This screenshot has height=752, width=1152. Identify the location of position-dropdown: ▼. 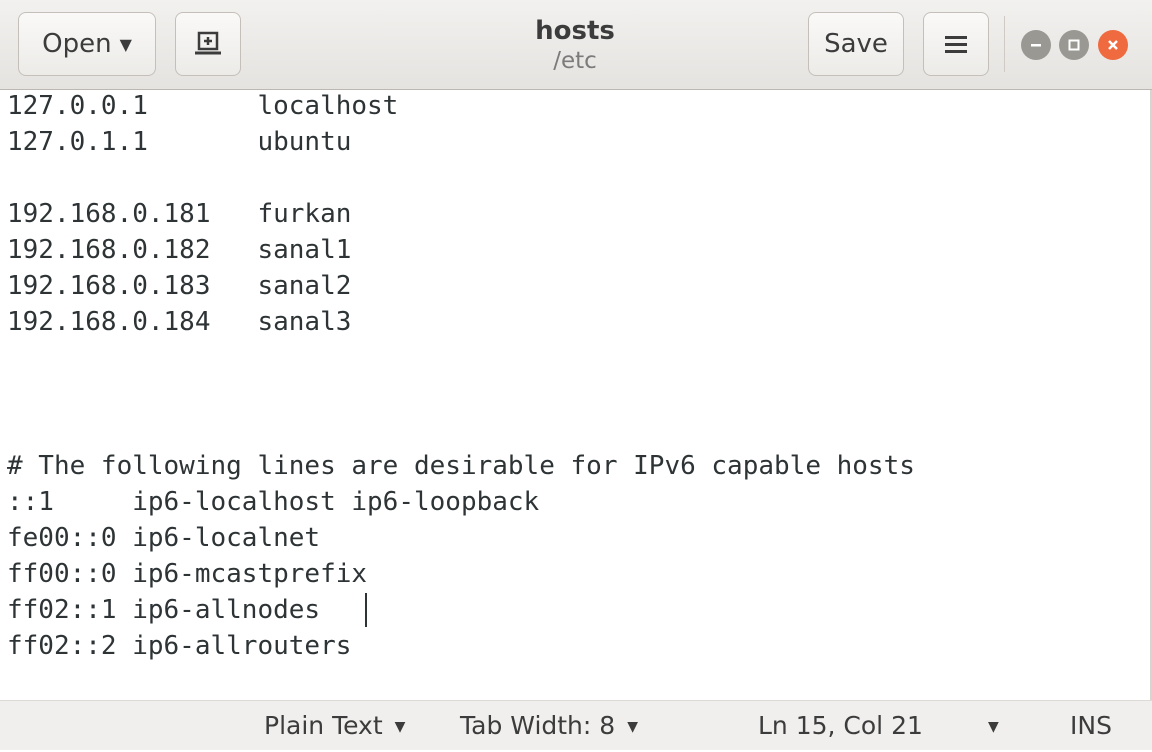
(993, 726).